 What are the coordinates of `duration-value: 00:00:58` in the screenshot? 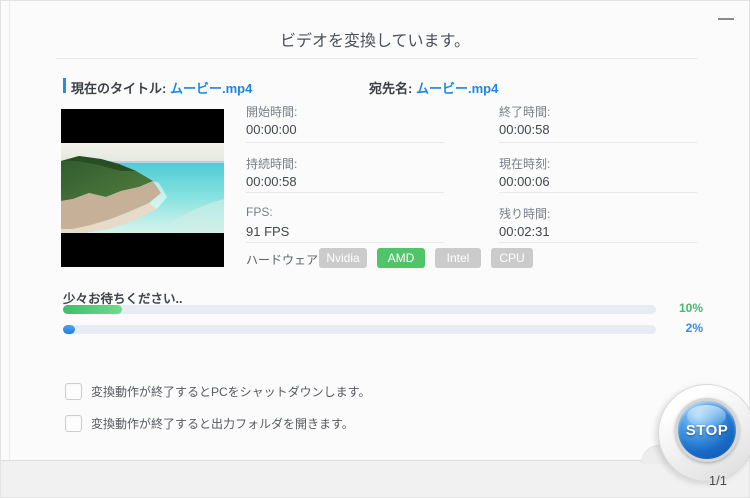 It's located at (271, 181).